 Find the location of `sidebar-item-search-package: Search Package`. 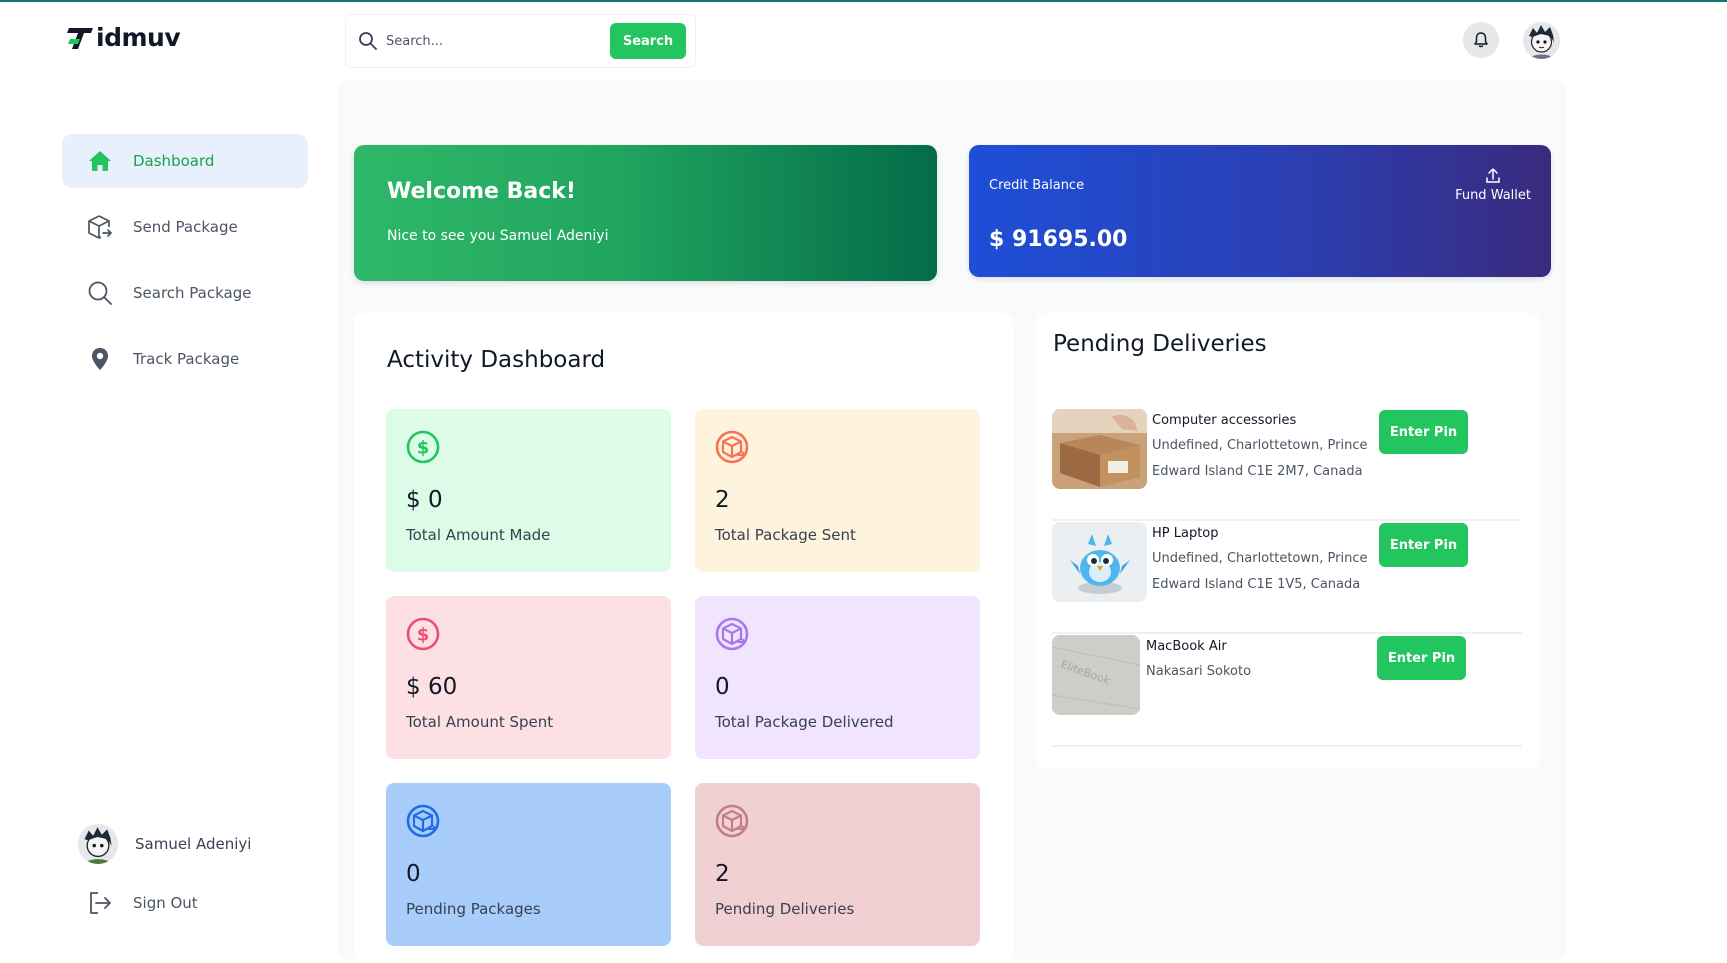

sidebar-item-search-package: Search Package is located at coordinates (185, 293).